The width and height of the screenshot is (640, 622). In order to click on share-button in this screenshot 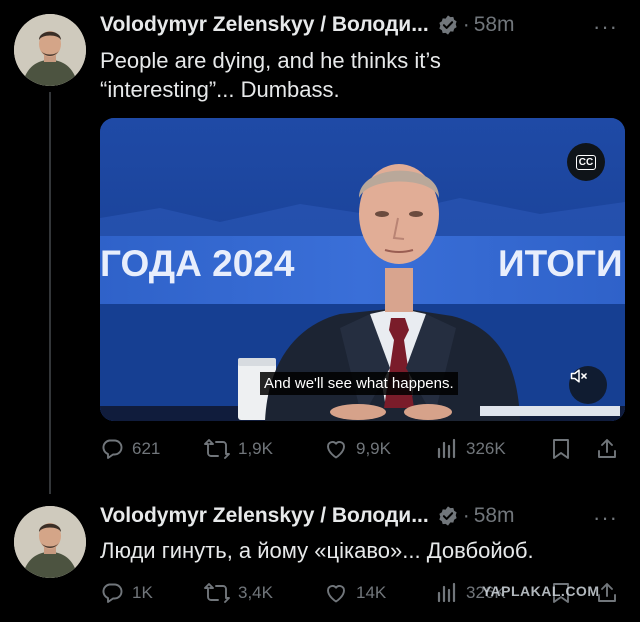, I will do `click(607, 449)`.